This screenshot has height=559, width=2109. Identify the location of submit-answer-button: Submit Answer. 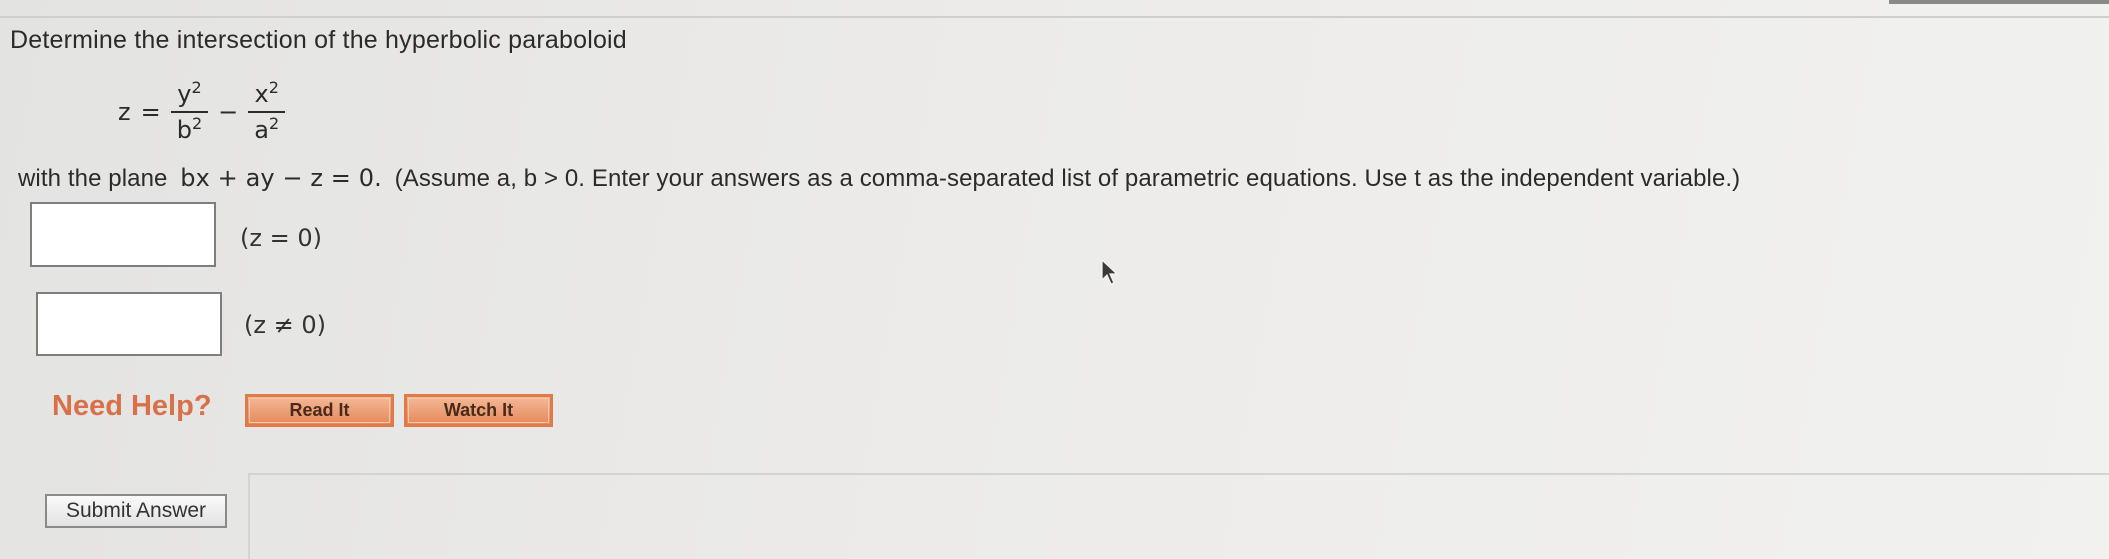
(136, 511).